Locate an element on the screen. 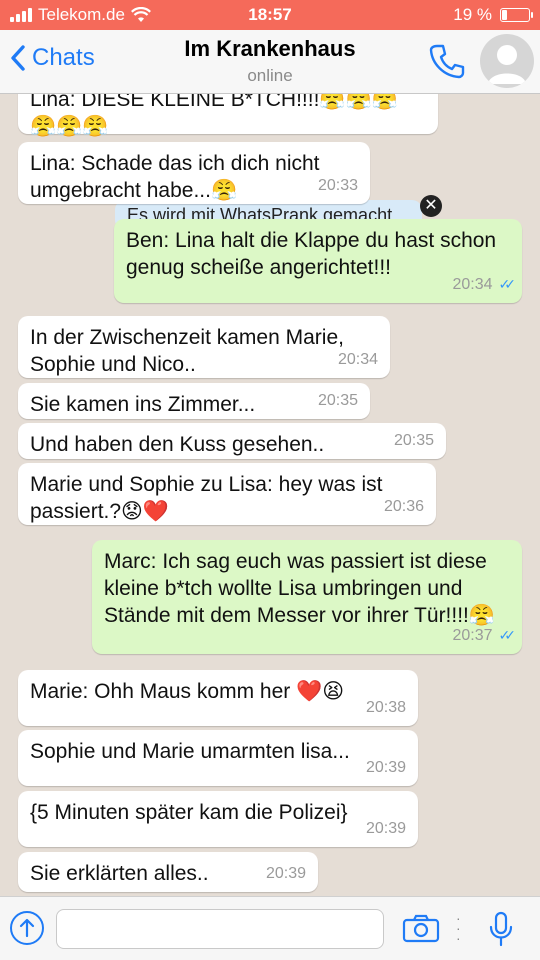 The width and height of the screenshot is (540, 960). wifi-icon is located at coordinates (140, 14).